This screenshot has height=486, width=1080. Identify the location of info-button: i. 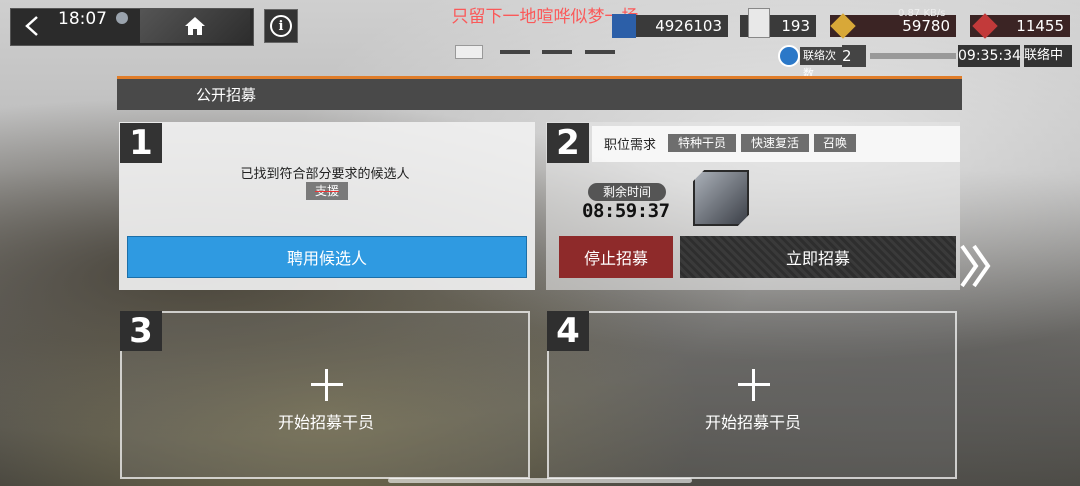
(281, 26).